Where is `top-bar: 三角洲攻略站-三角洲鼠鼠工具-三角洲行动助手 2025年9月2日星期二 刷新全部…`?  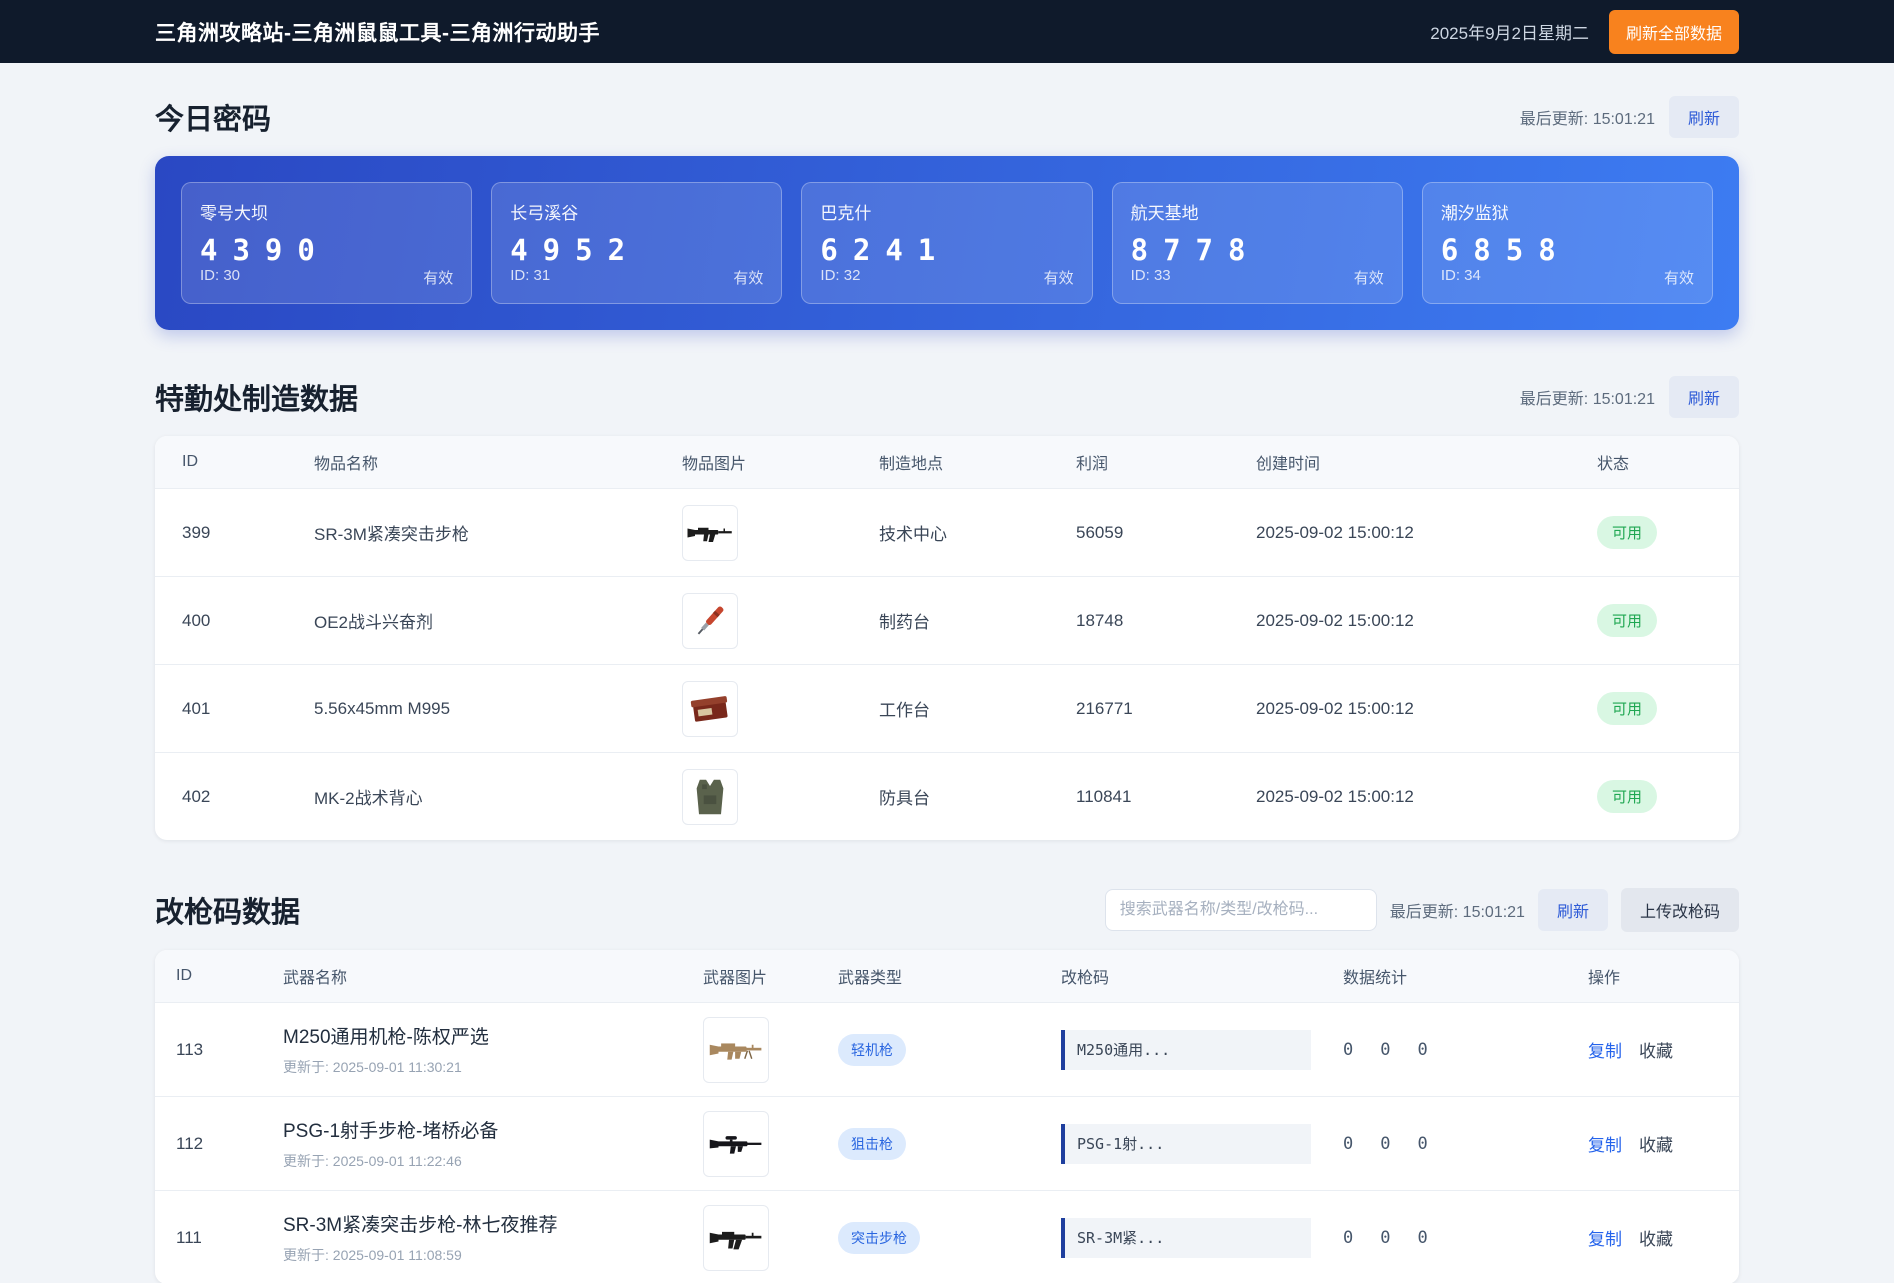 top-bar: 三角洲攻略站-三角洲鼠鼠工具-三角洲行动助手 2025年9月2日星期二 刷新全部… is located at coordinates (947, 31).